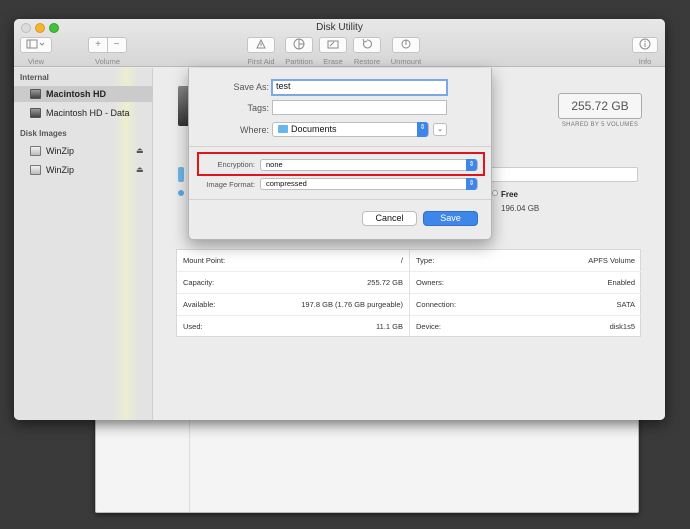  Describe the element at coordinates (199, 304) in the screenshot. I see `info-key: Available:` at that location.